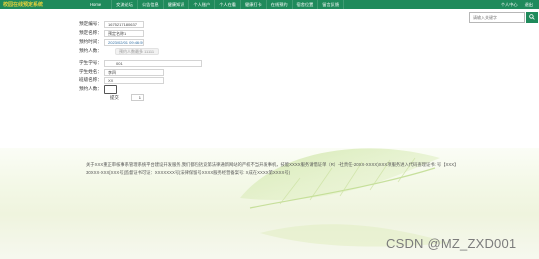 This screenshot has height=259, width=539. Describe the element at coordinates (228, 4) in the screenshot. I see `nav-item-watching: 个人在看` at that location.